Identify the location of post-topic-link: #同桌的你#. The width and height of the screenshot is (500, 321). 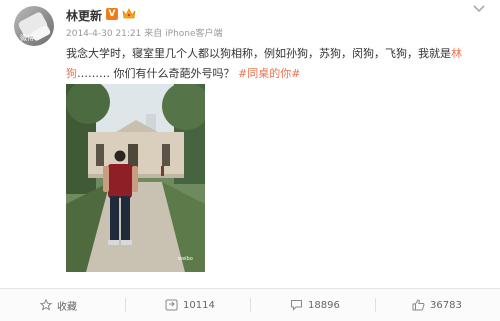
(269, 73).